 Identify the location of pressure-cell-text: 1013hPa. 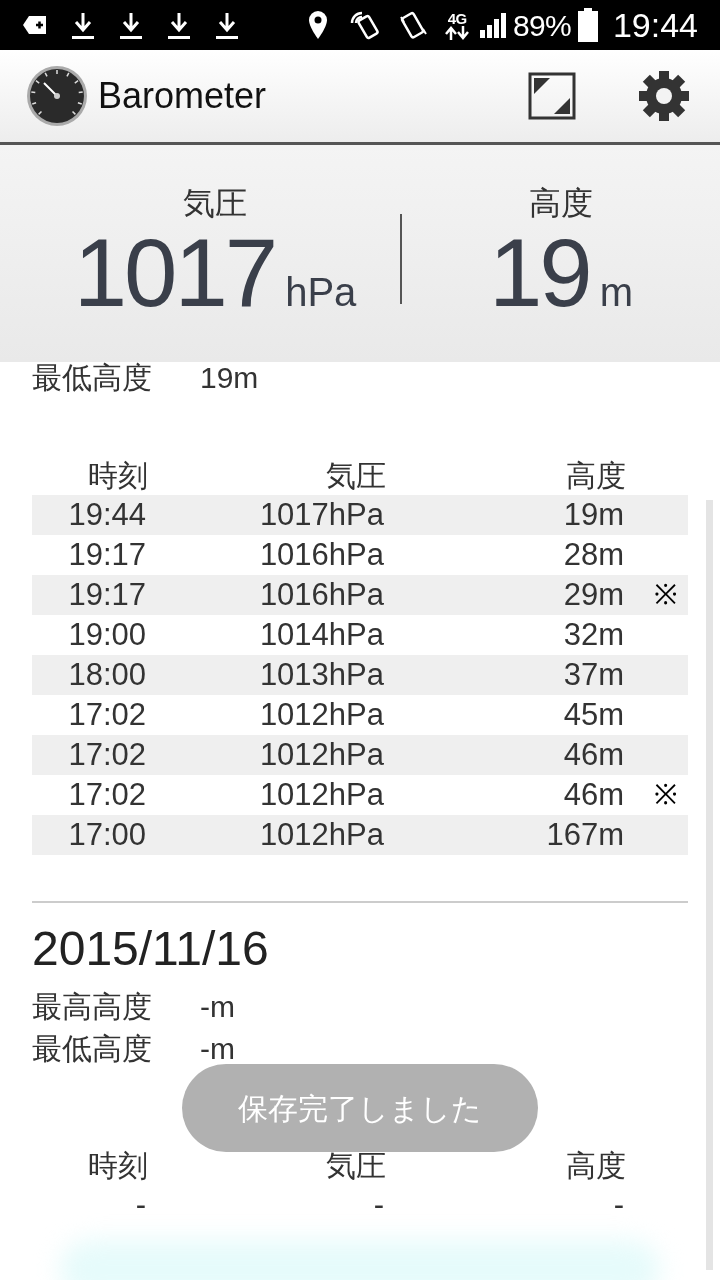
(321, 674).